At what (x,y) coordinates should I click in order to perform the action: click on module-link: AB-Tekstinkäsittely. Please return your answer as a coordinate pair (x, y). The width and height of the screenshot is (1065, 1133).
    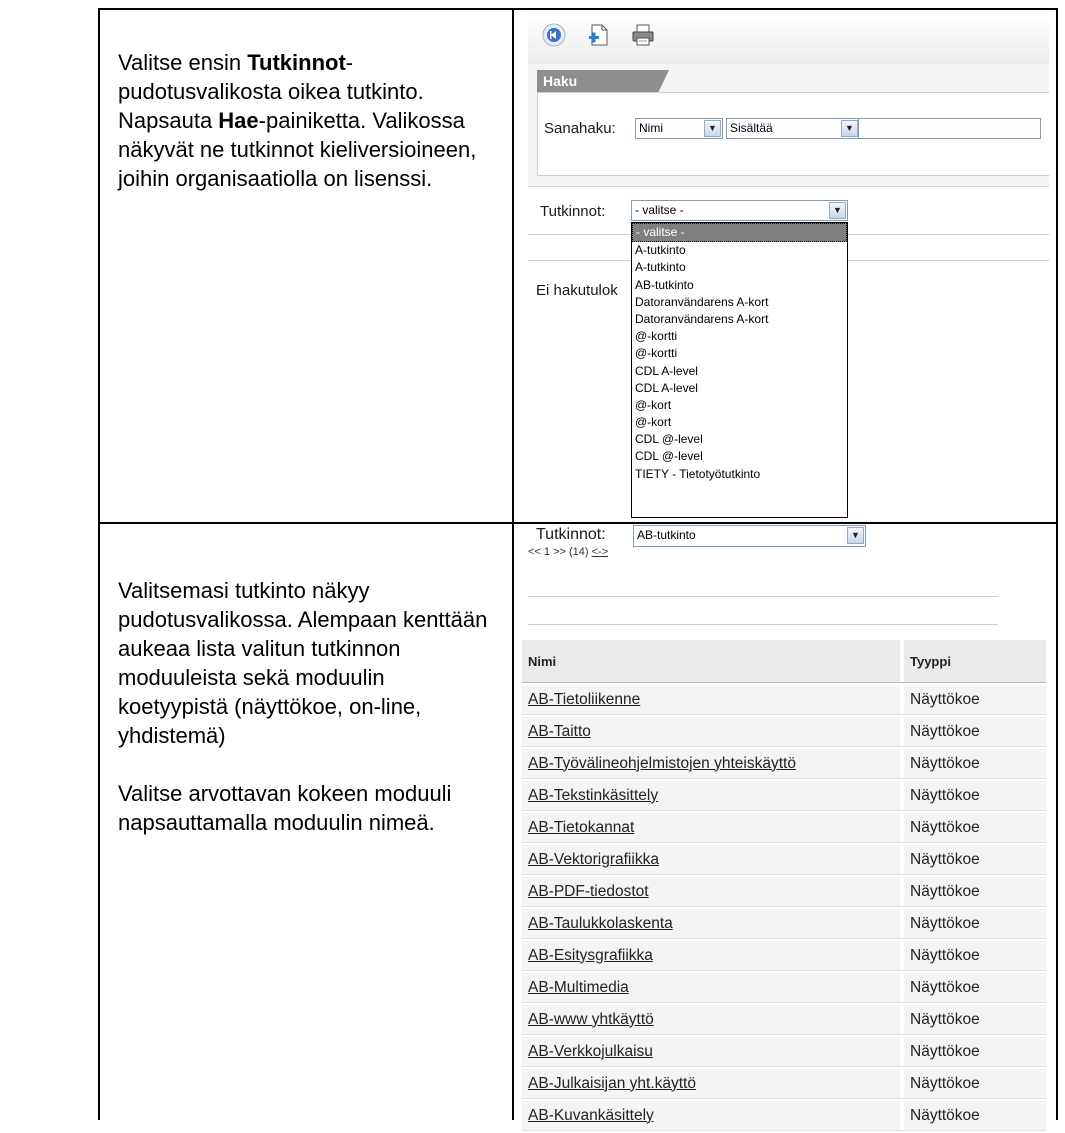
    Looking at the image, I should click on (711, 796).